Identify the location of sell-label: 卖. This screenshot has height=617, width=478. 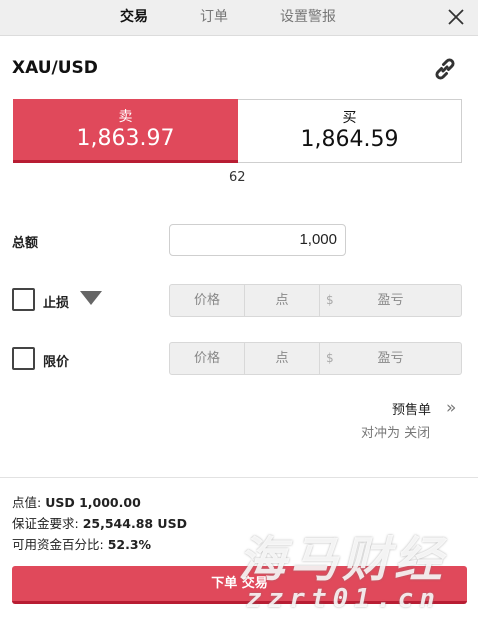
(125, 117).